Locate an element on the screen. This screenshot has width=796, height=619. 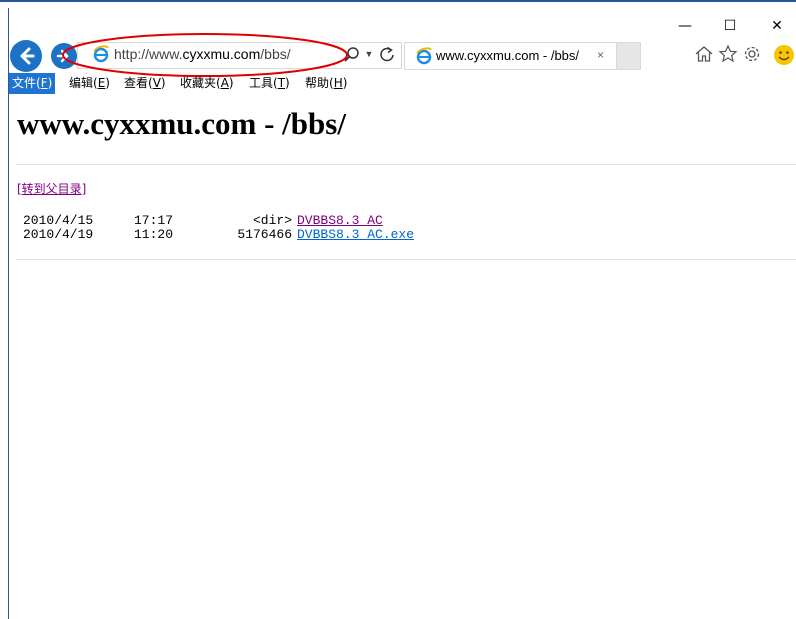
smiley-icon is located at coordinates (784, 55).